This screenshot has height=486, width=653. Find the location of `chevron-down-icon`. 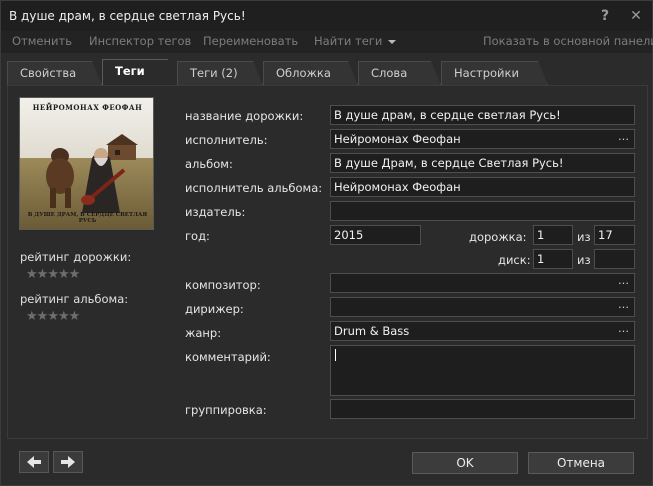

chevron-down-icon is located at coordinates (392, 41).